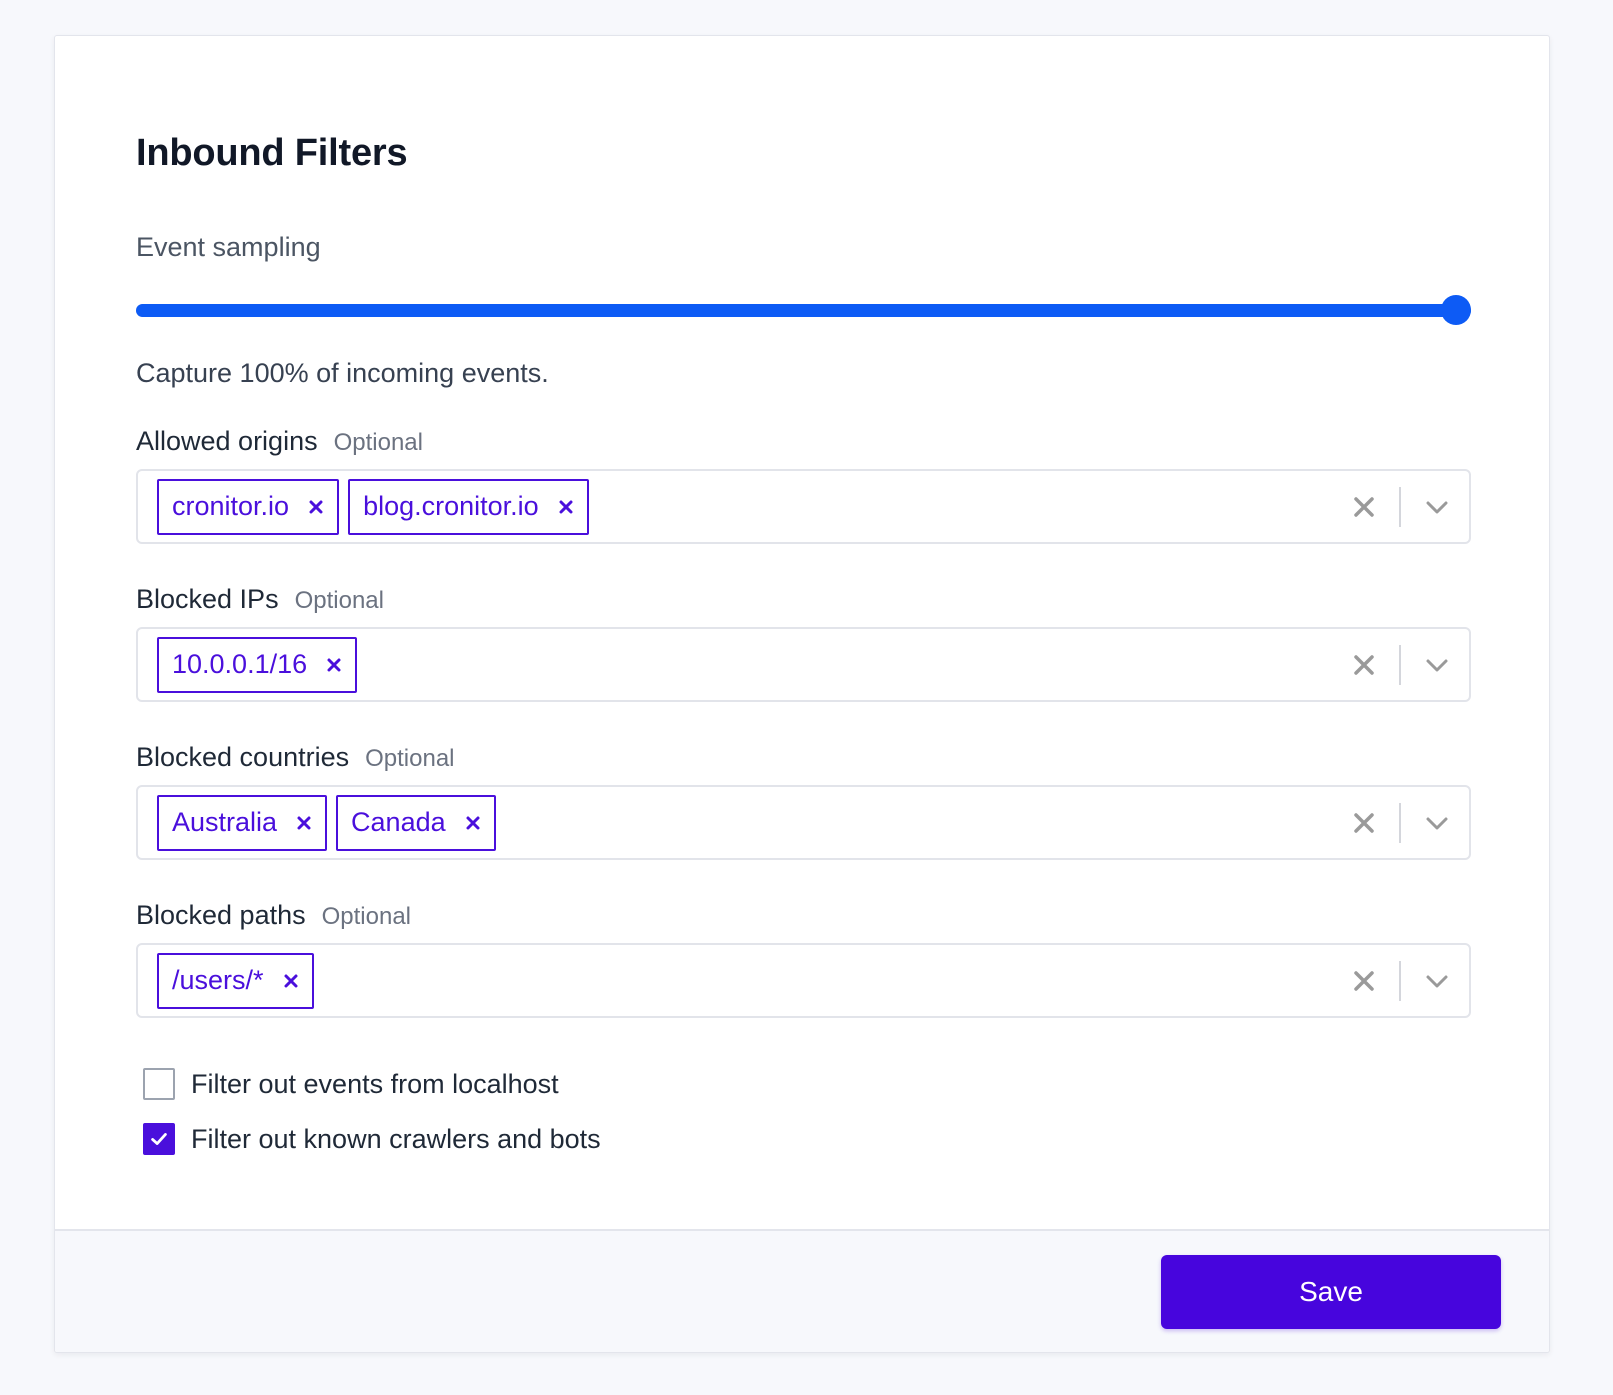 The image size is (1613, 1395). I want to click on event-sampling-slider, so click(803, 310).